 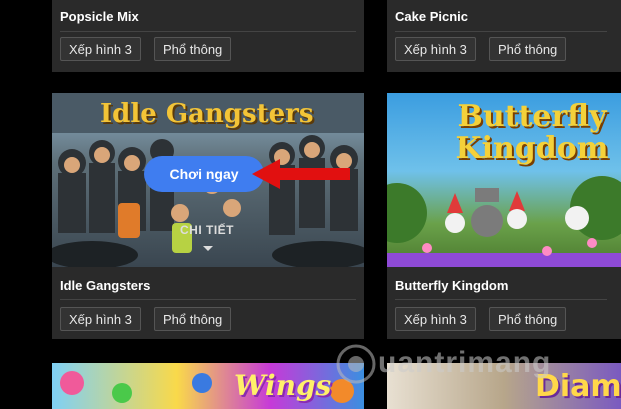 I want to click on chevron-down-icon, so click(x=208, y=248).